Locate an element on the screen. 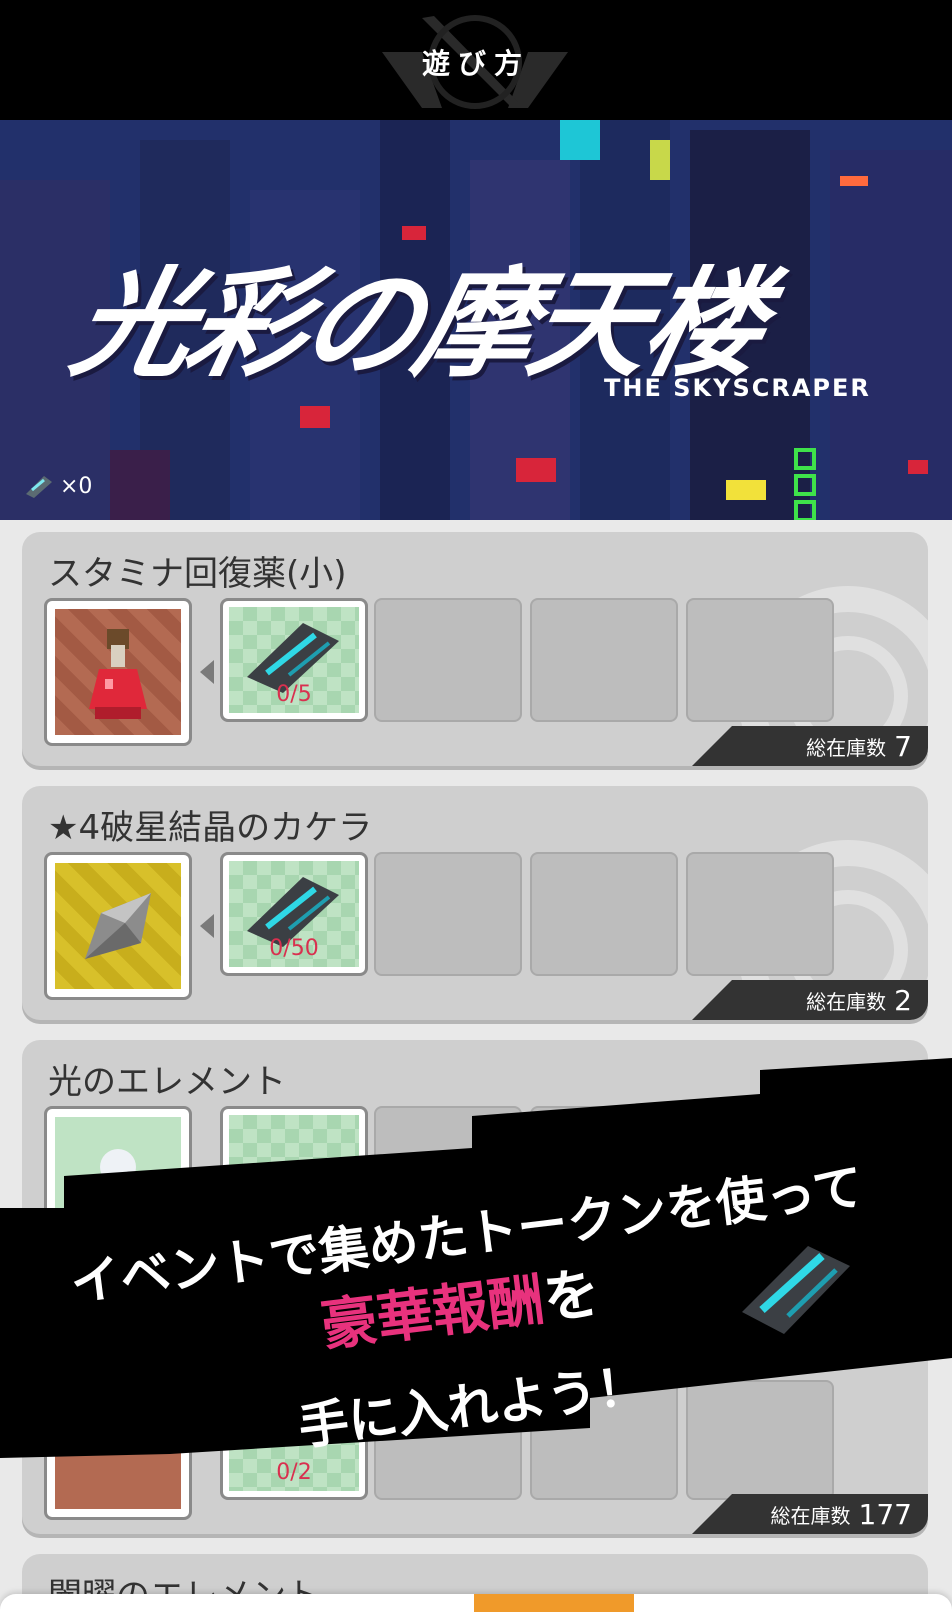 The height and width of the screenshot is (1612, 952). header-bar: 遊び方 is located at coordinates (476, 60).